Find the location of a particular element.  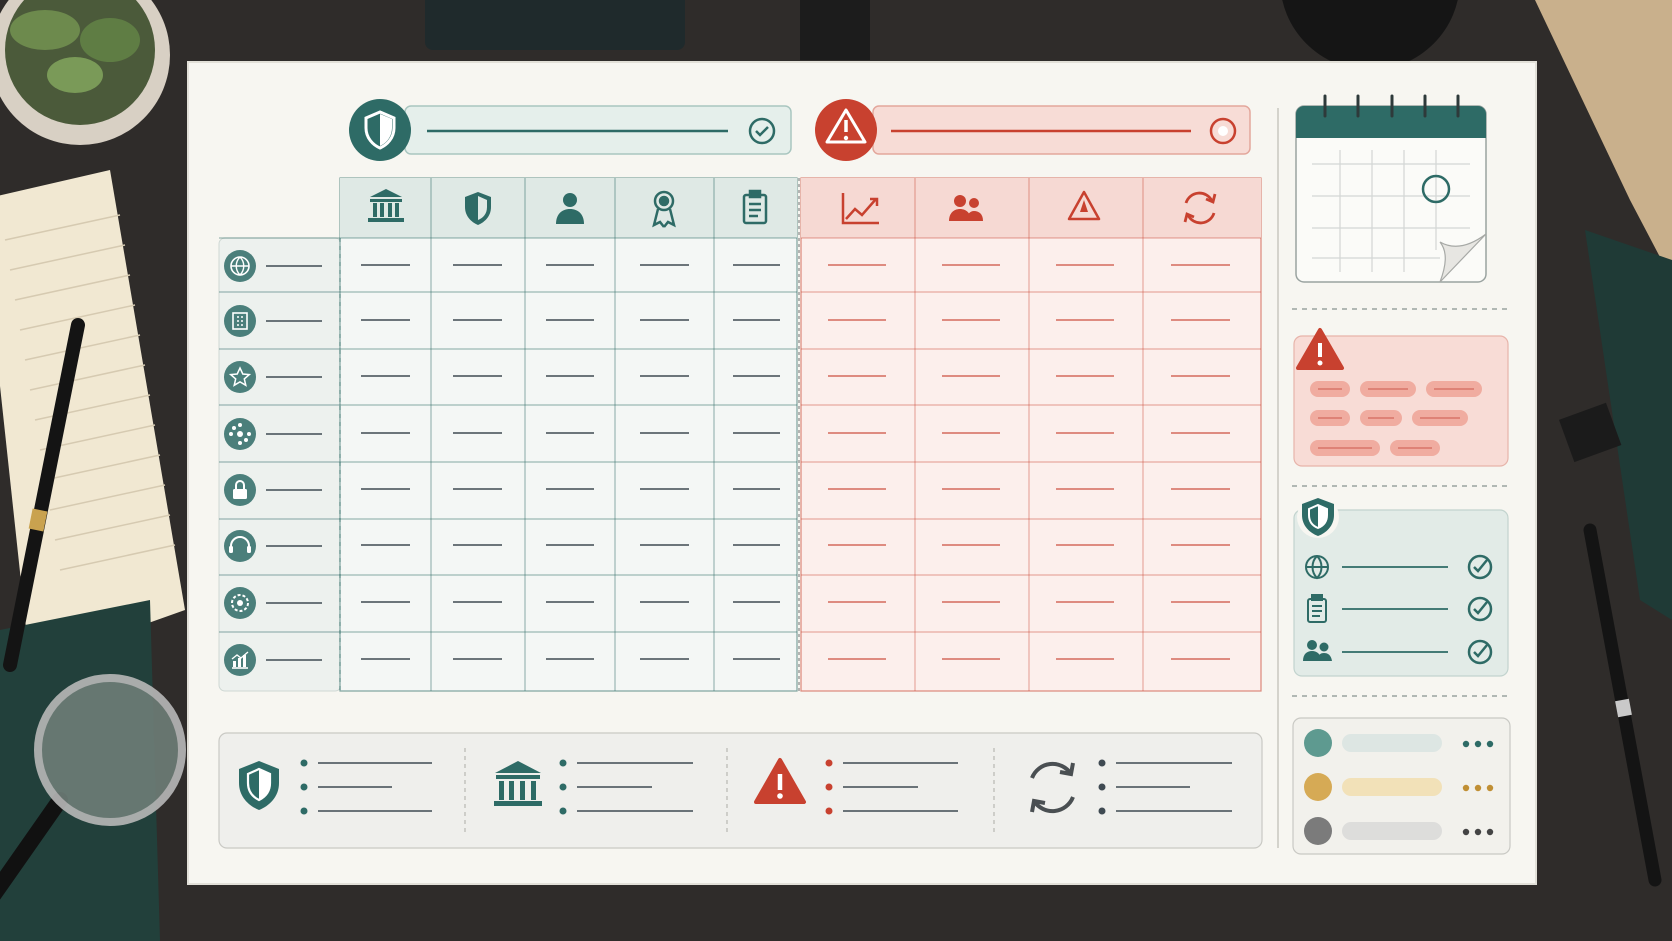

bar-chart-icon is located at coordinates (240, 660).